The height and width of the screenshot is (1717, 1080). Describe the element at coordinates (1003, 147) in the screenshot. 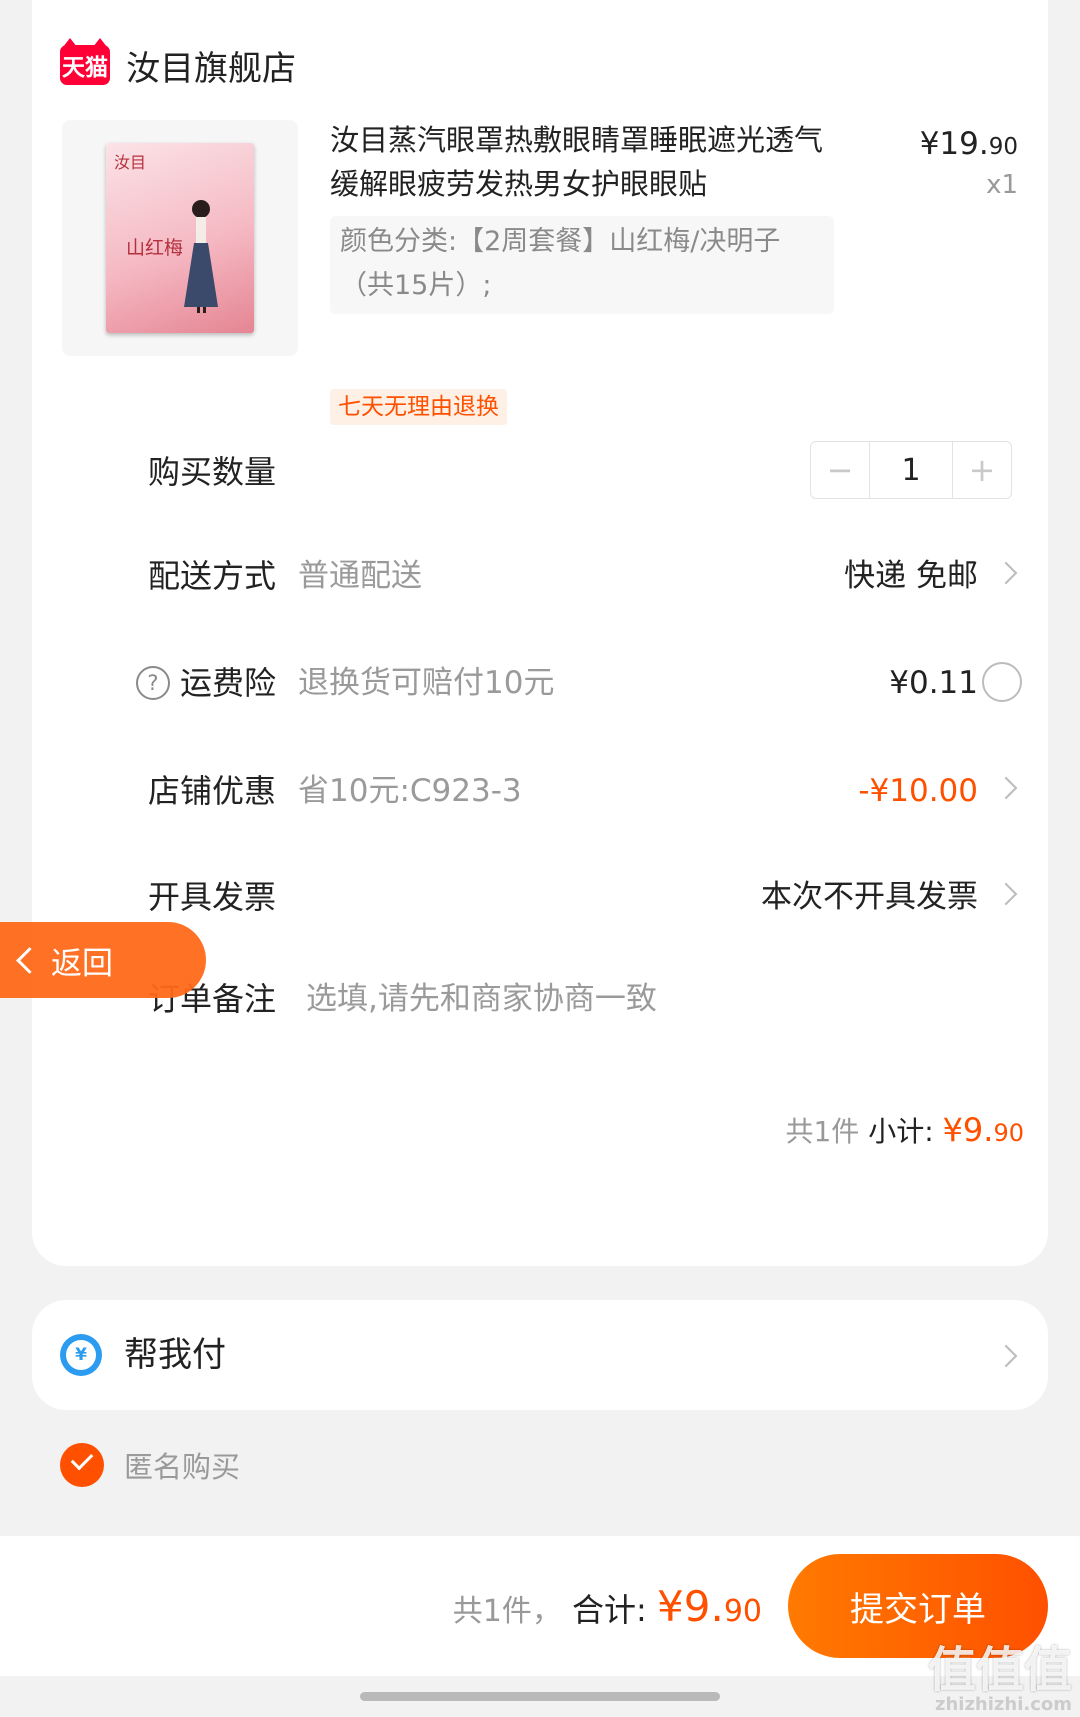

I see `product-price-decimal: 90` at that location.